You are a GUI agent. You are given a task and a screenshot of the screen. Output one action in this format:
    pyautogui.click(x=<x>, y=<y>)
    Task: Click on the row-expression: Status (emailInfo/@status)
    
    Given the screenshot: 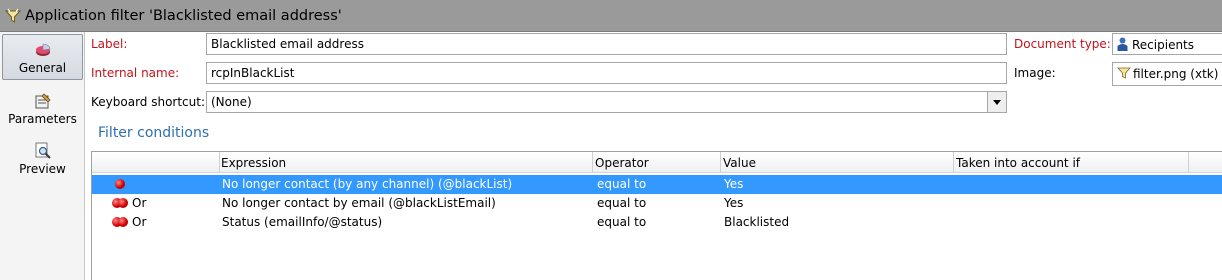 What is the action you would take?
    pyautogui.click(x=302, y=222)
    